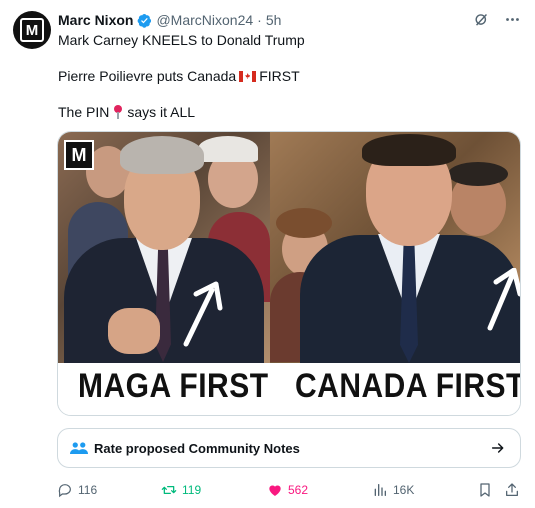 This screenshot has height=508, width=535. Describe the element at coordinates (275, 490) in the screenshot. I see `heart-icon` at that location.